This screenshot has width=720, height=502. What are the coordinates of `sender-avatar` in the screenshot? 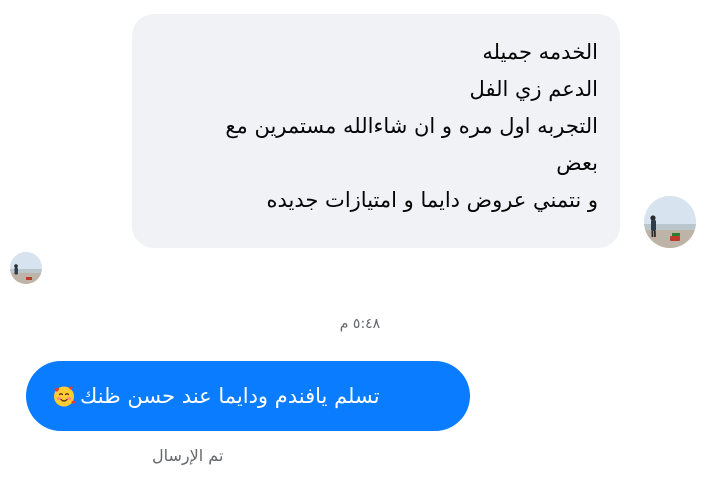 It's located at (670, 222).